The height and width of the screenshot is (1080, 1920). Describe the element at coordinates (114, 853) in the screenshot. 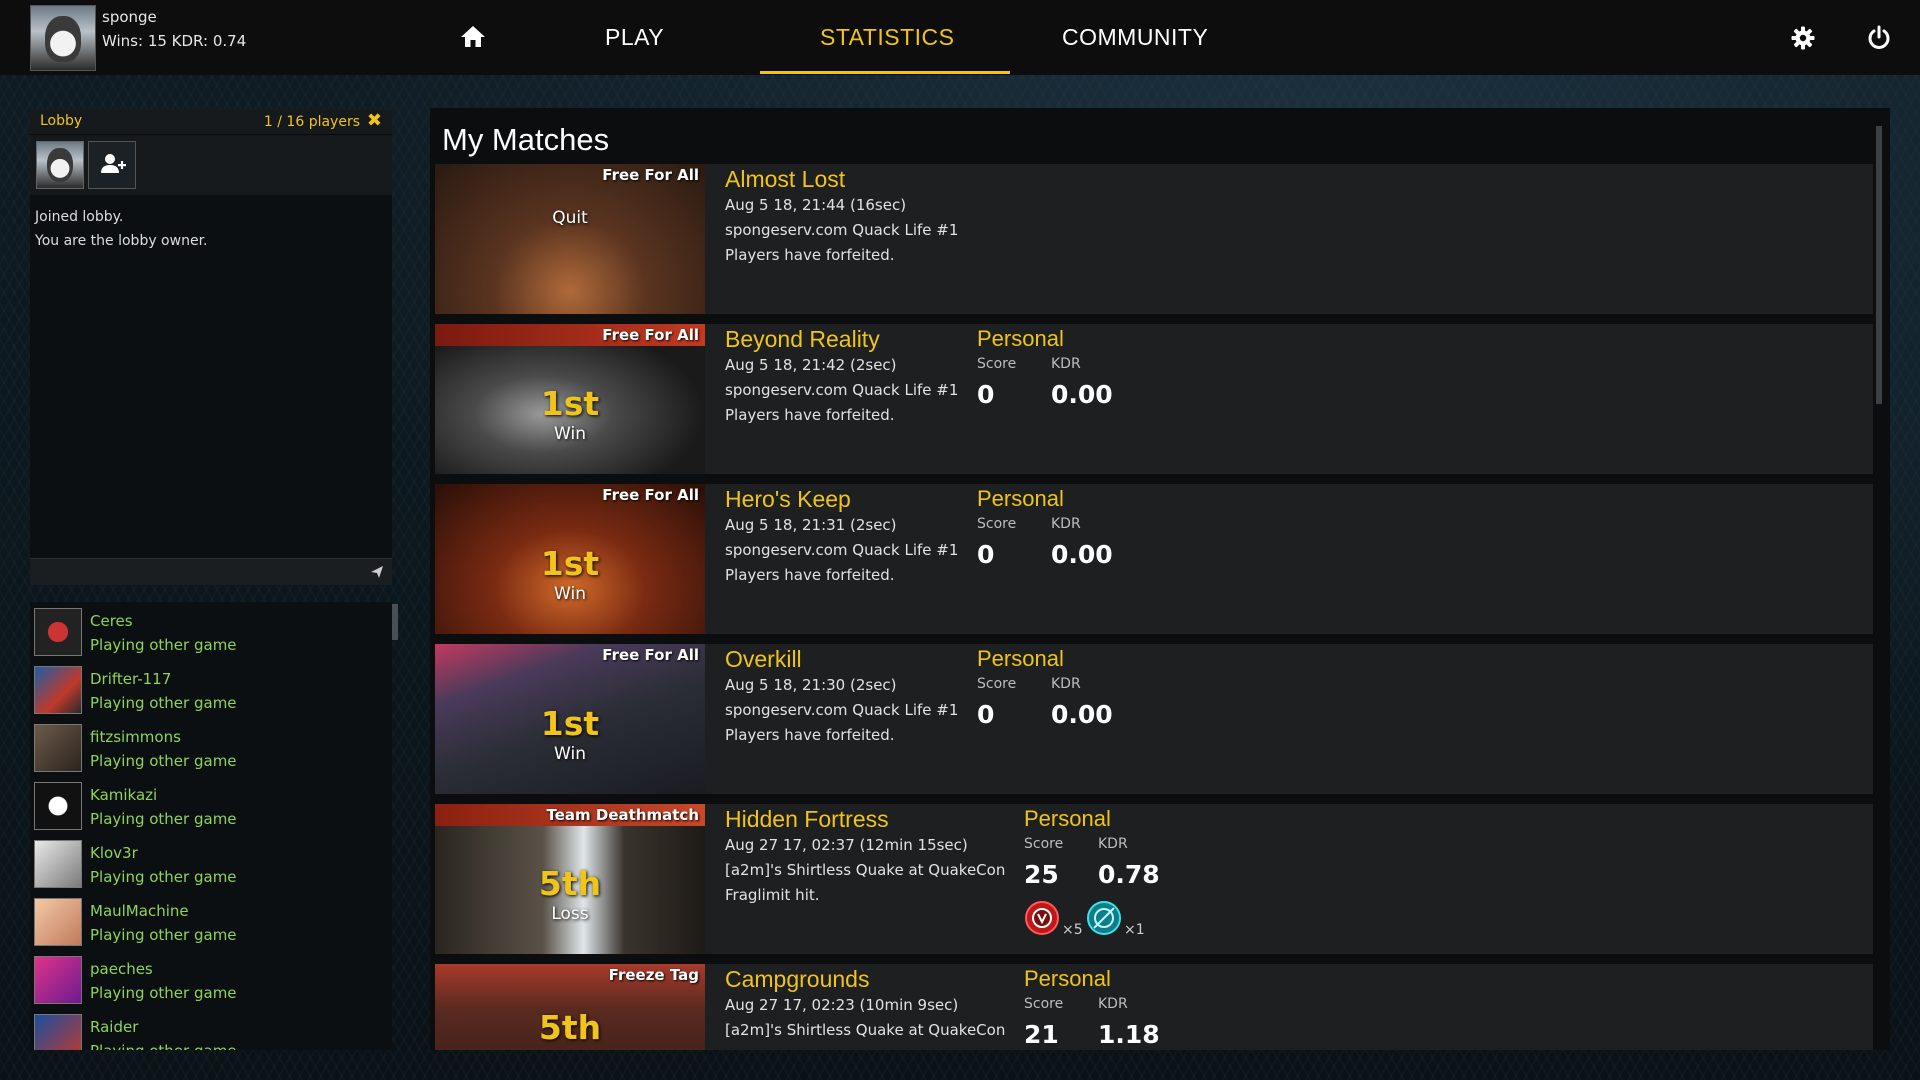

I see `friend-name: Klov3r` at that location.